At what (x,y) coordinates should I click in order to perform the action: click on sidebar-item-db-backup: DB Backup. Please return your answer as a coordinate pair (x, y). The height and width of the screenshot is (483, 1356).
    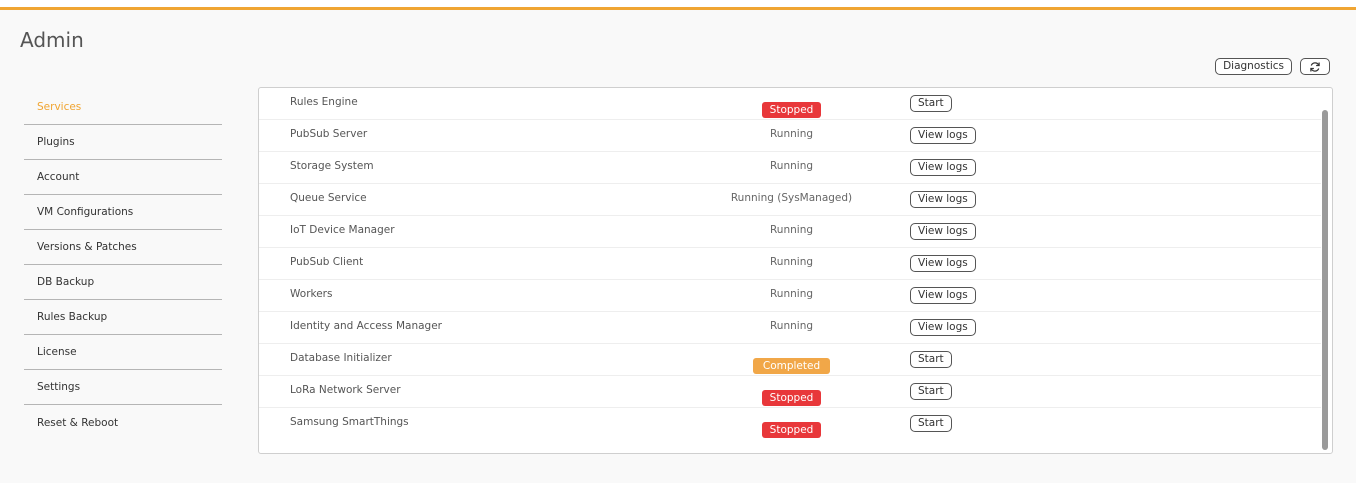
    Looking at the image, I should click on (123, 282).